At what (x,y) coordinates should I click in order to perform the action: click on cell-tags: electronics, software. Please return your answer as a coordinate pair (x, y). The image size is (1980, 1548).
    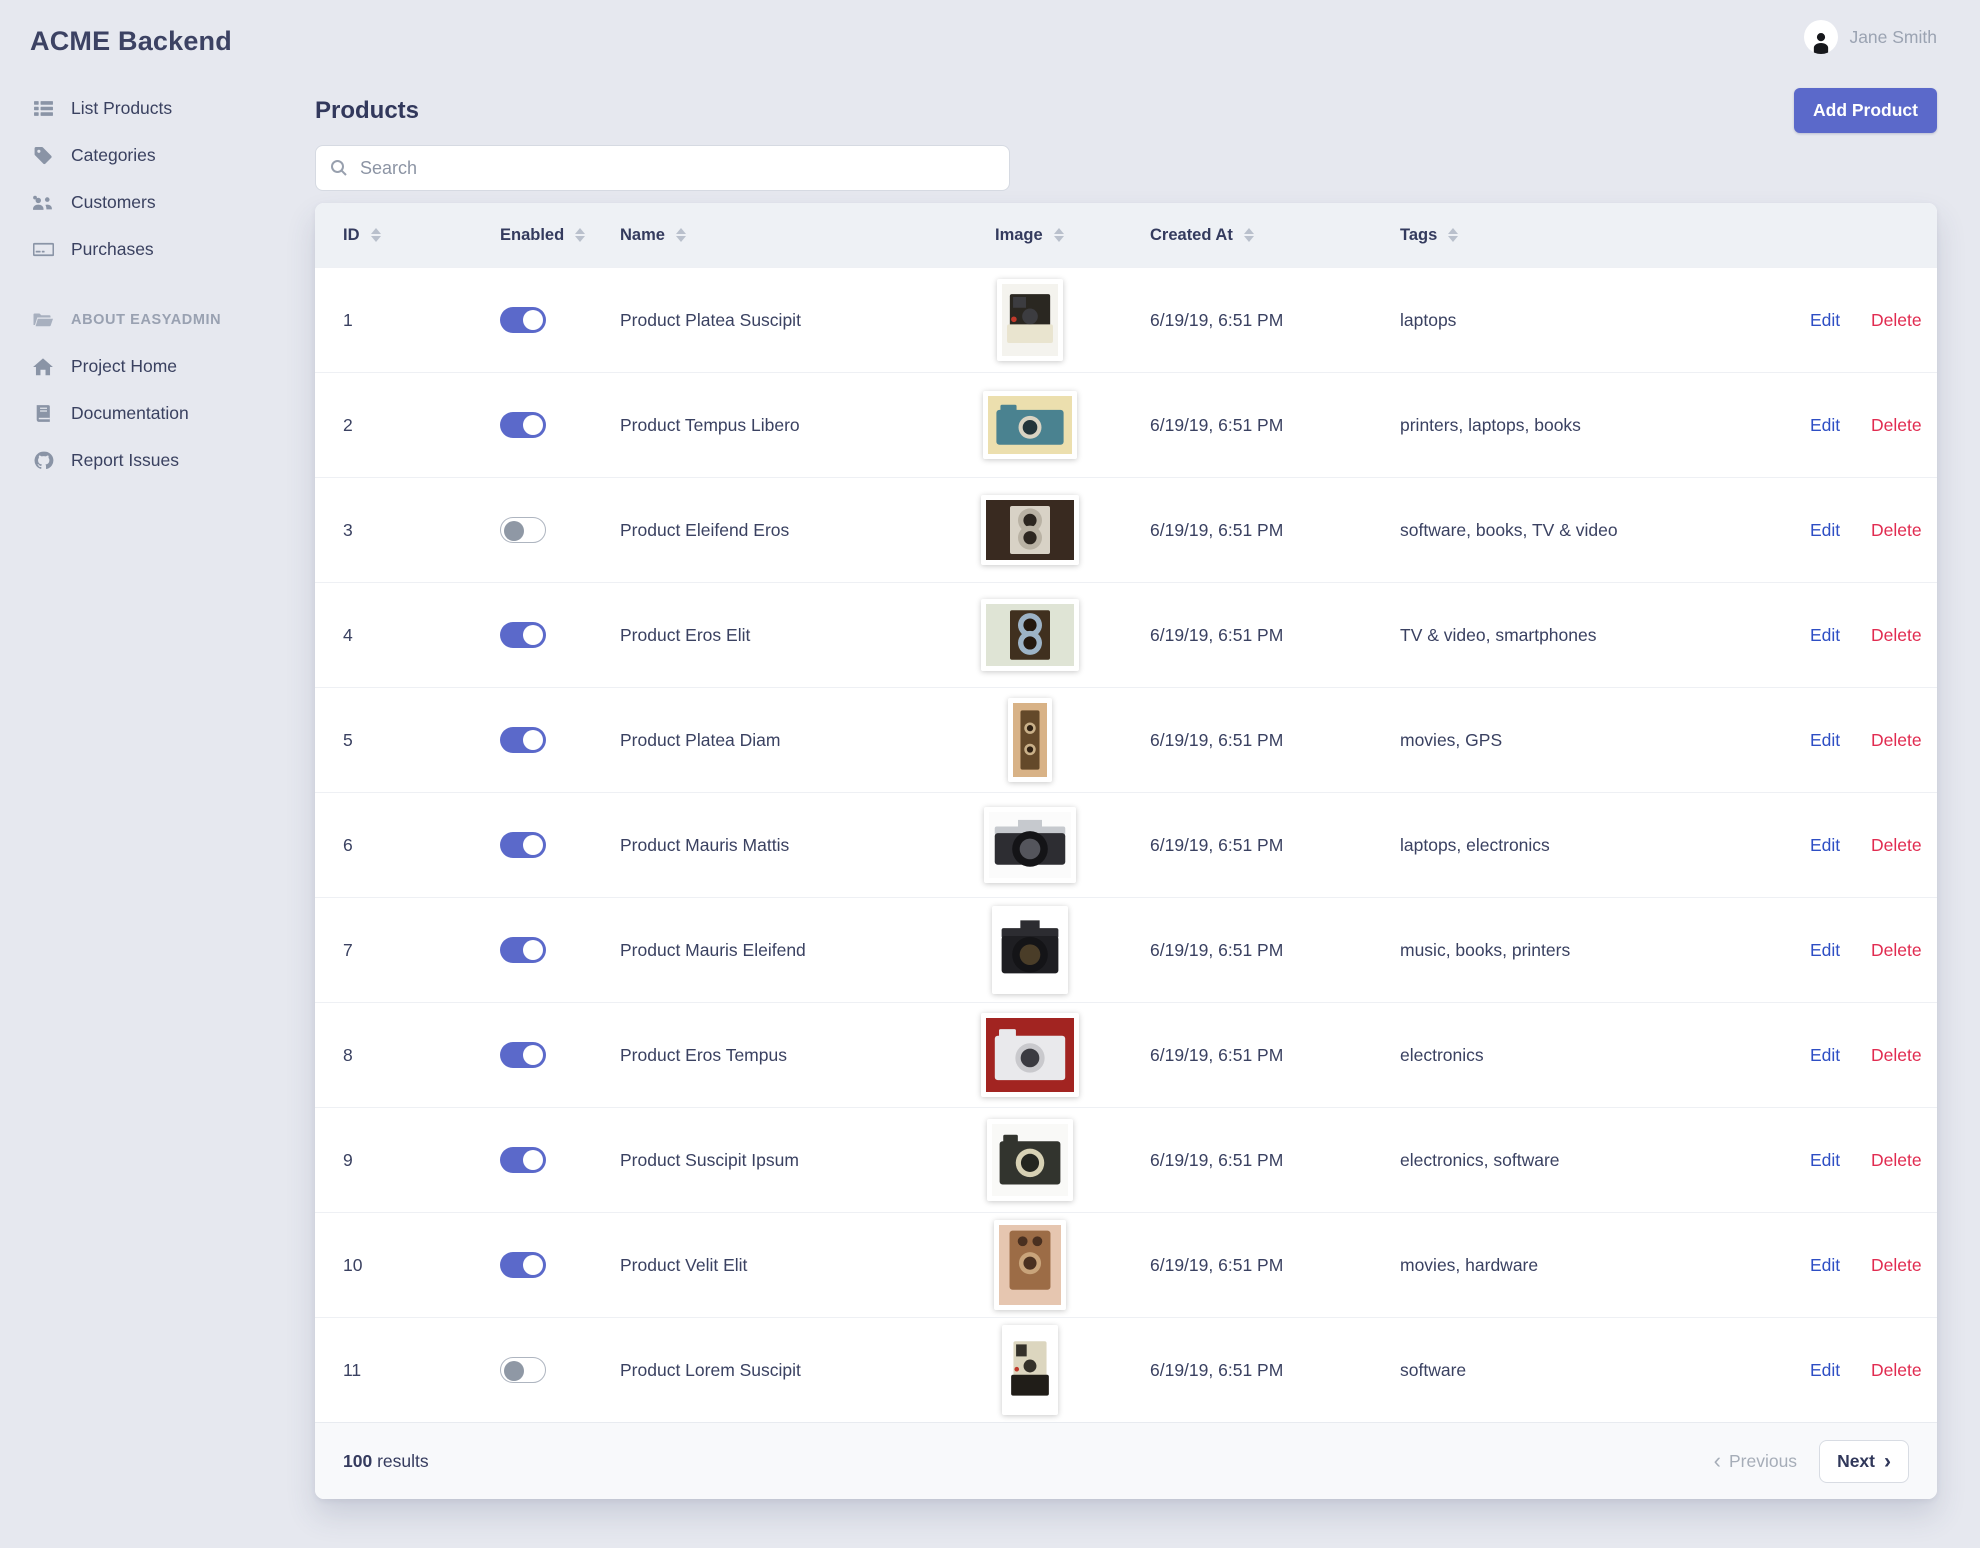
    Looking at the image, I should click on (1595, 1160).